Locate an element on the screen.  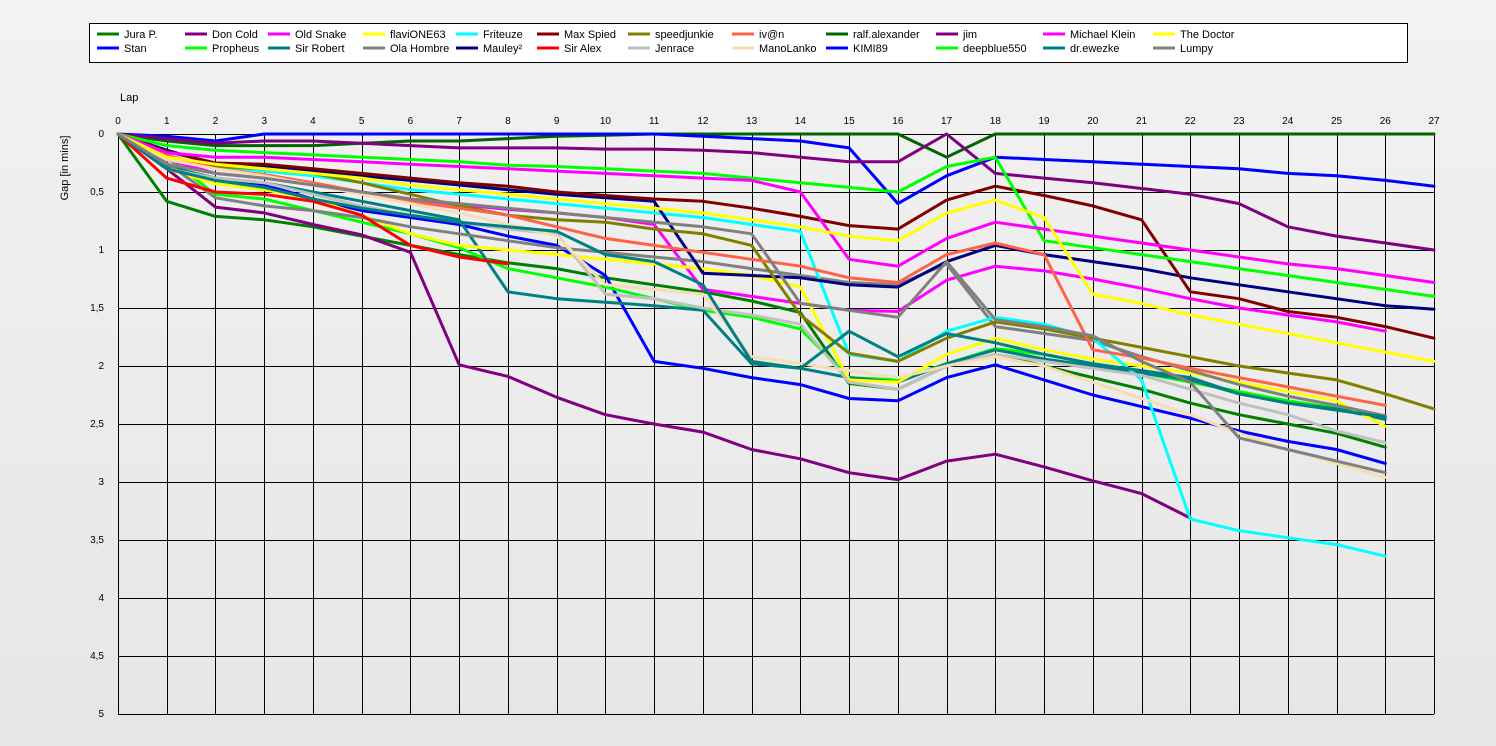
legend-label: ManoLanko is located at coordinates (788, 49).